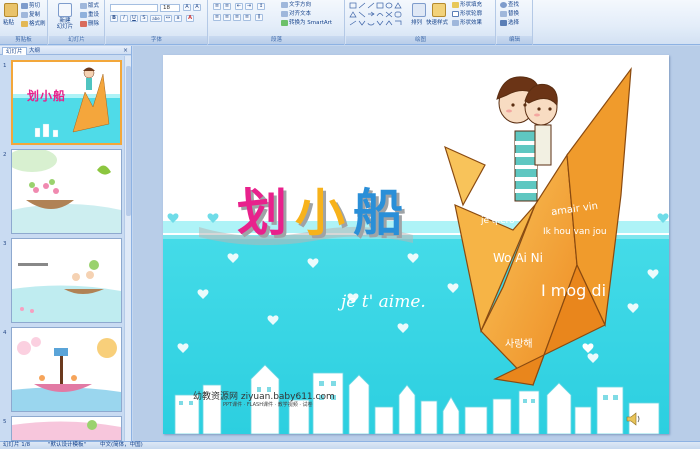 This screenshot has width=700, height=449. Describe the element at coordinates (89, 15) in the screenshot. I see `reset-button: 重设` at that location.